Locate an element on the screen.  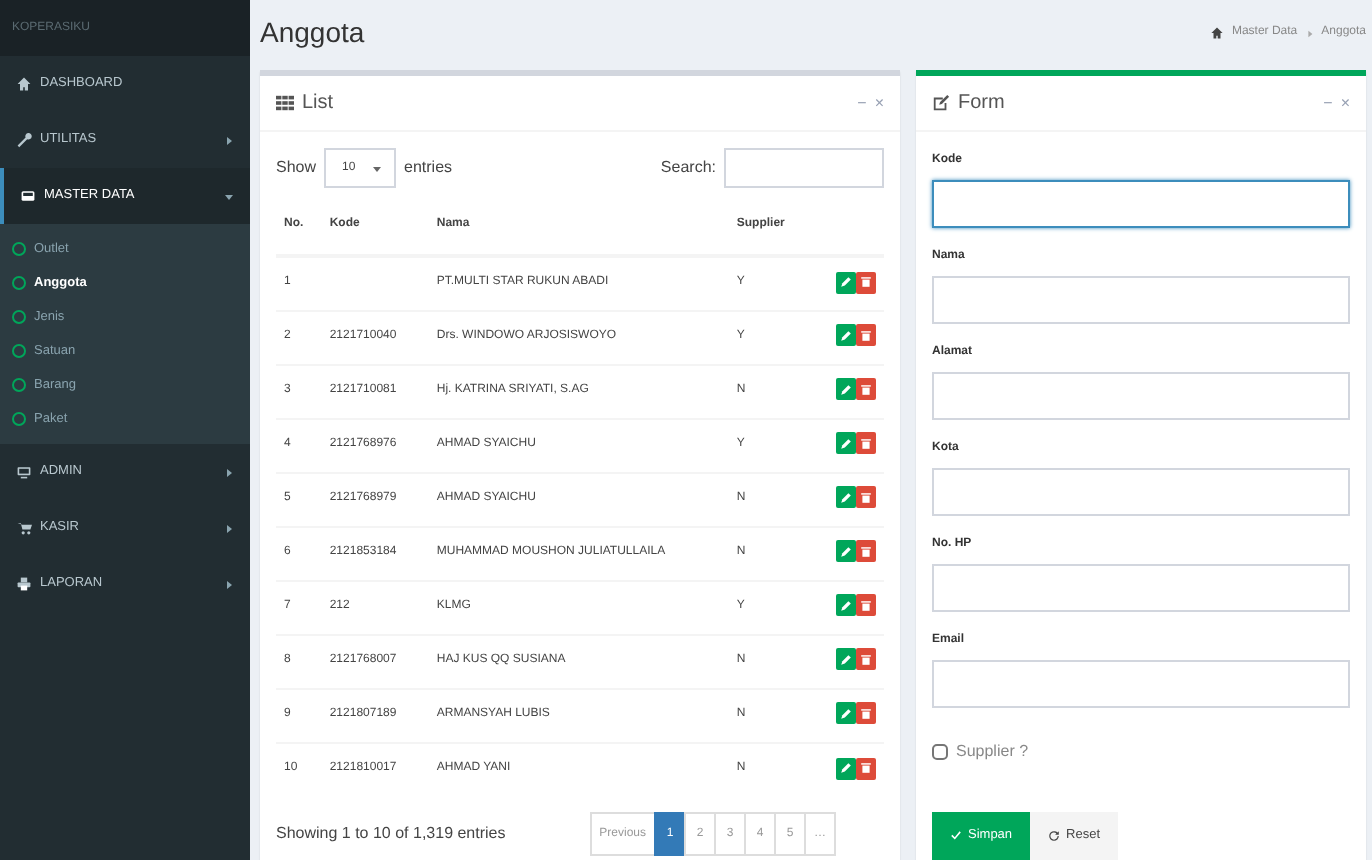
caret-down-icon is located at coordinates (376, 168).